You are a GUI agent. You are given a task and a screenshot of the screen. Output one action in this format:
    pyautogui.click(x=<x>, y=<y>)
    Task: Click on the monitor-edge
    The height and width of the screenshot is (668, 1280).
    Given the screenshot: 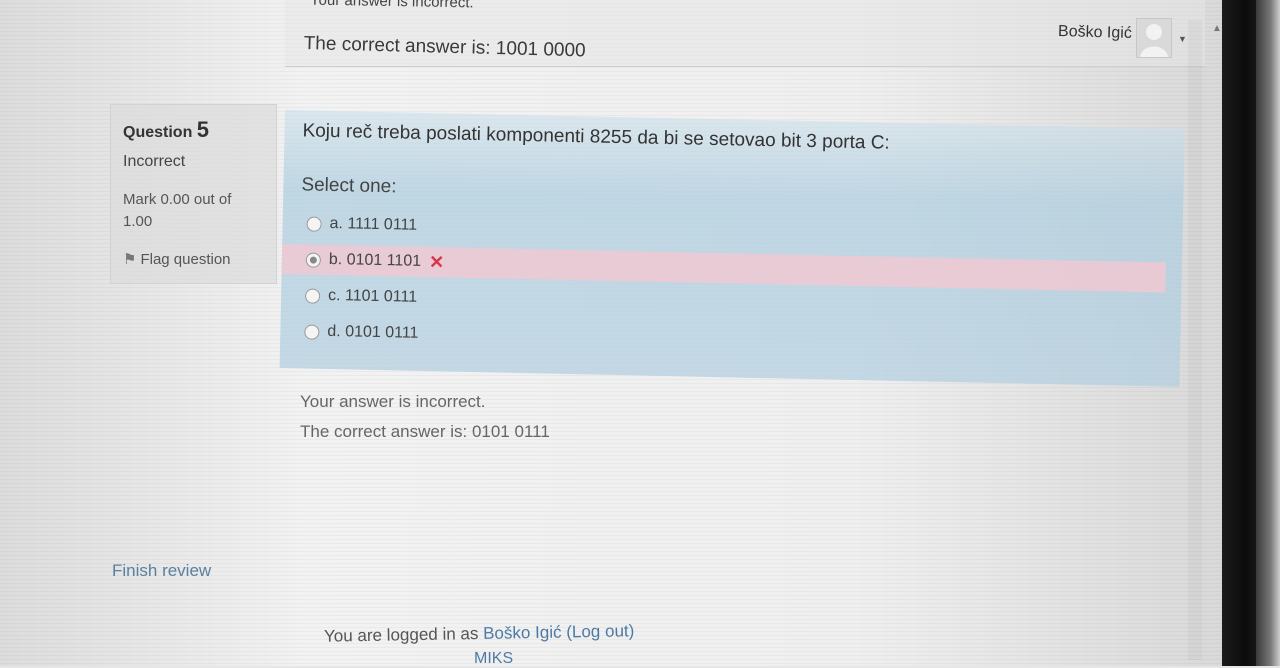 What is the action you would take?
    pyautogui.click(x=1268, y=333)
    